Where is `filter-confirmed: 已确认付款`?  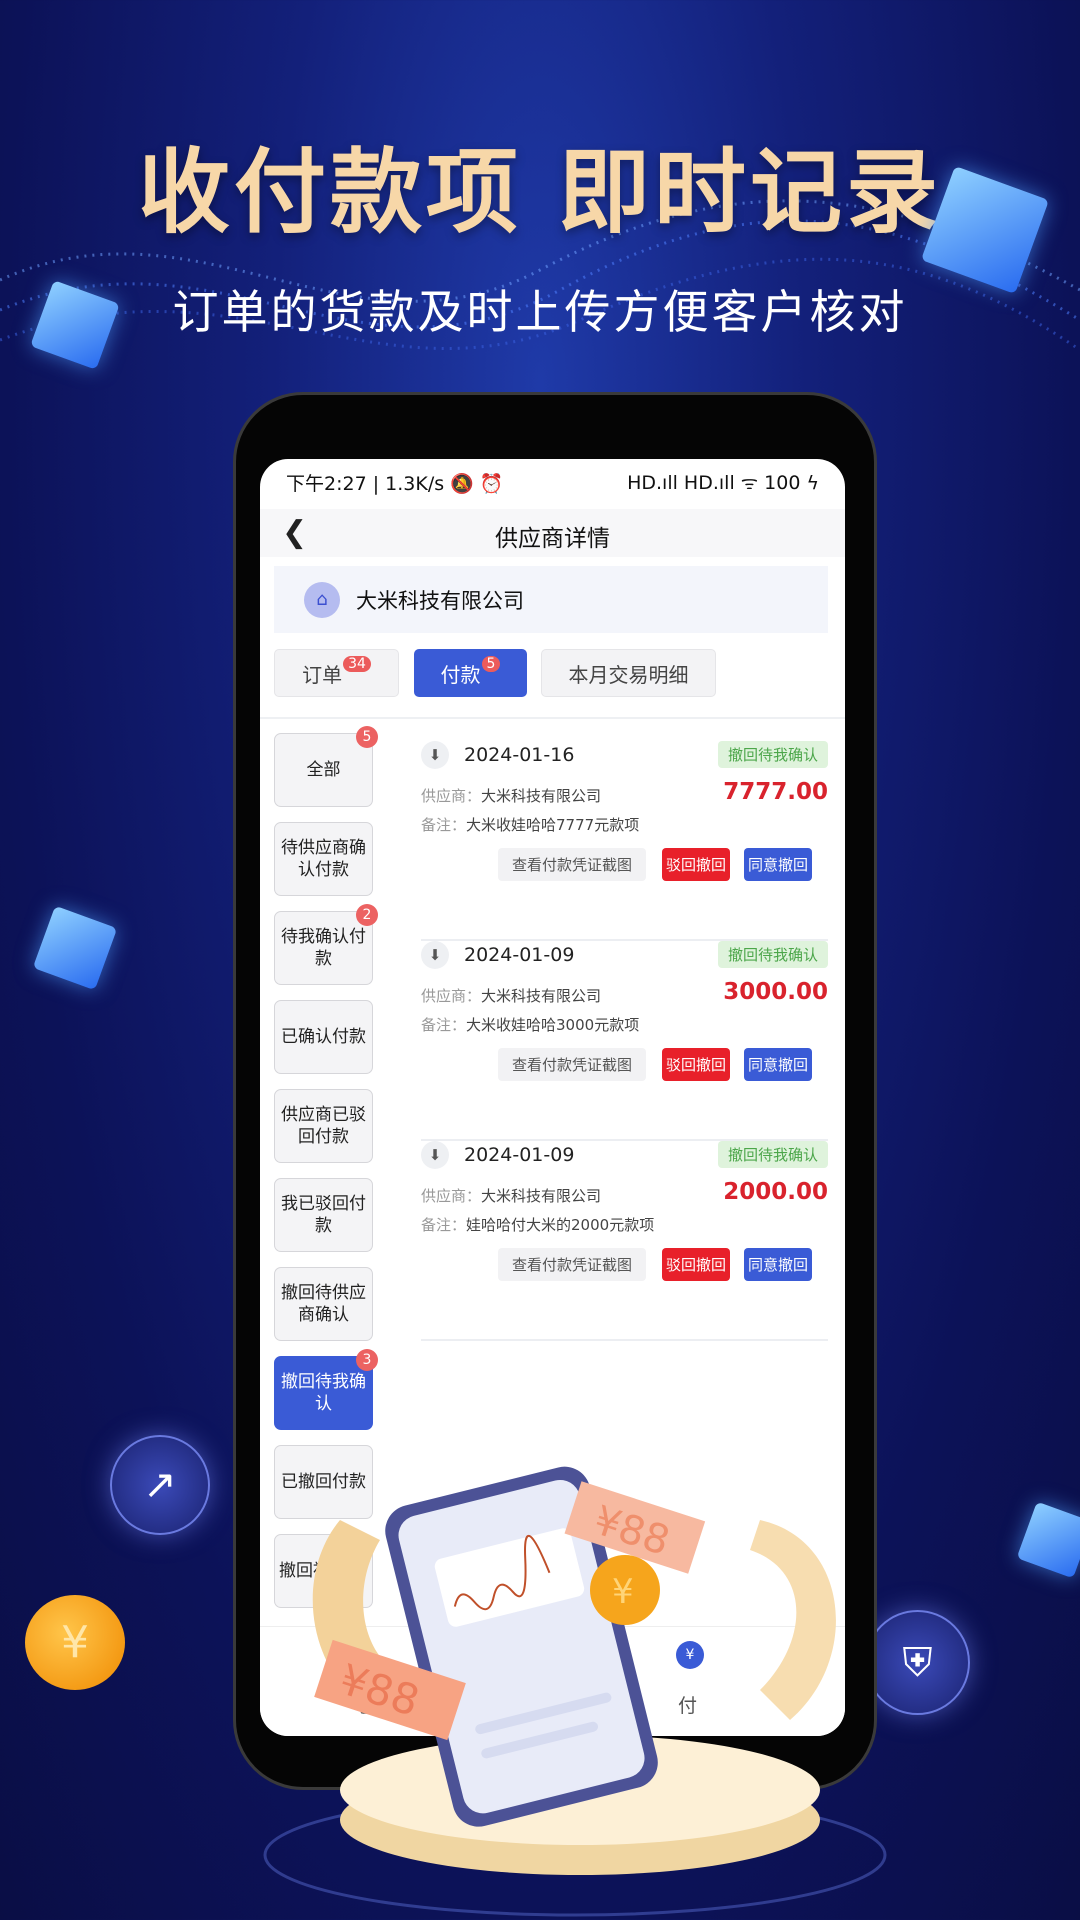
filter-confirmed: 已确认付款 is located at coordinates (323, 1037).